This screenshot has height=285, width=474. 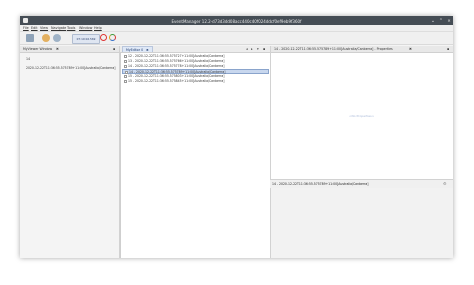 What do you see at coordinates (57, 38) in the screenshot?
I see `redo-icon` at bounding box center [57, 38].